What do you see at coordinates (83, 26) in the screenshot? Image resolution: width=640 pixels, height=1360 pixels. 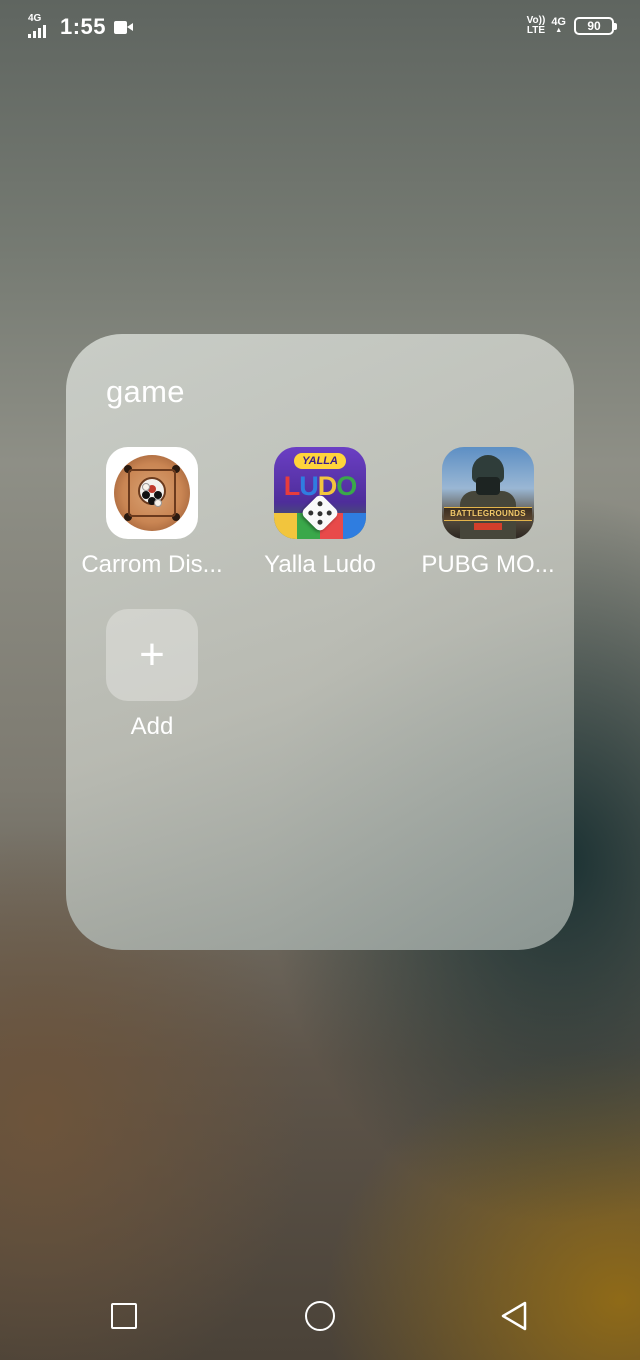 I see `clock: 1:55` at bounding box center [83, 26].